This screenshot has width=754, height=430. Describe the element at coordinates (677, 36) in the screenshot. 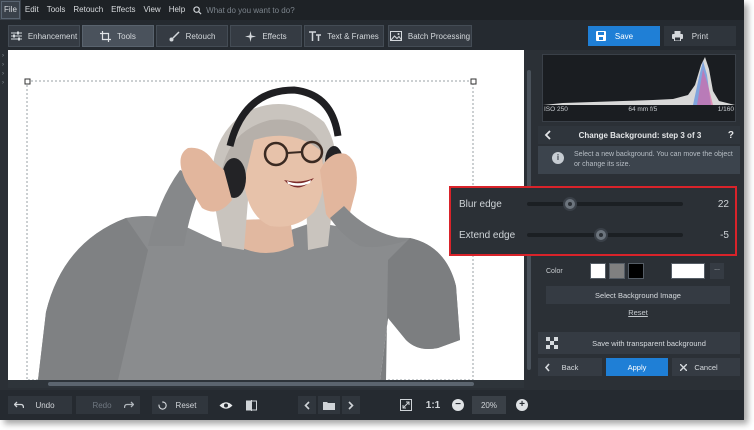

I see `printer-icon` at that location.